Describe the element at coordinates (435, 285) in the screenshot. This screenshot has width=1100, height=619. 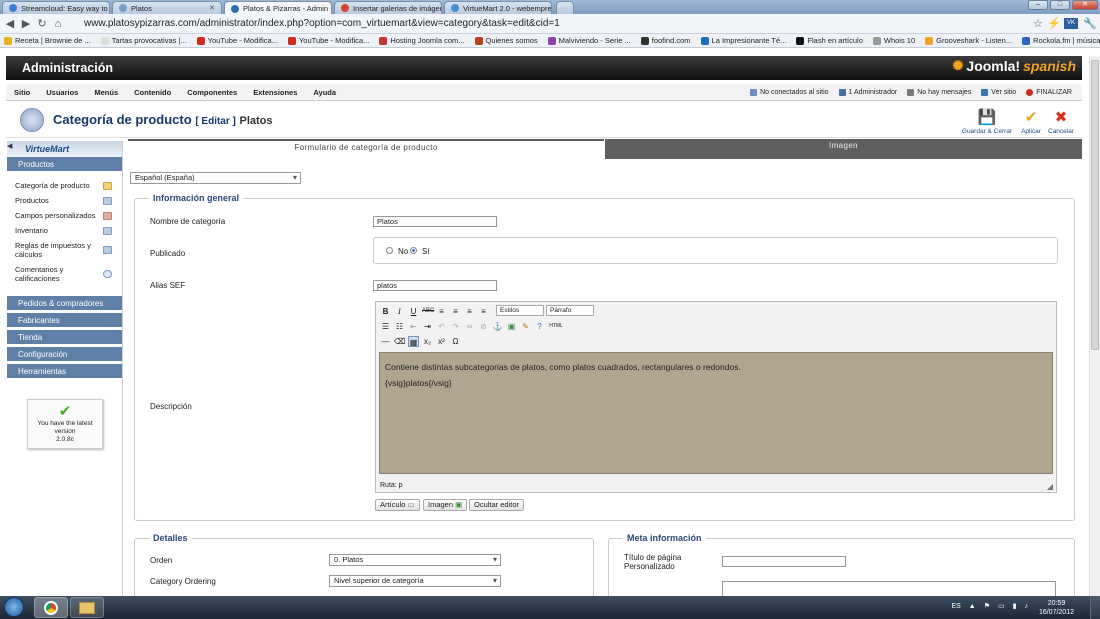
I see `alias-input: platos` at that location.